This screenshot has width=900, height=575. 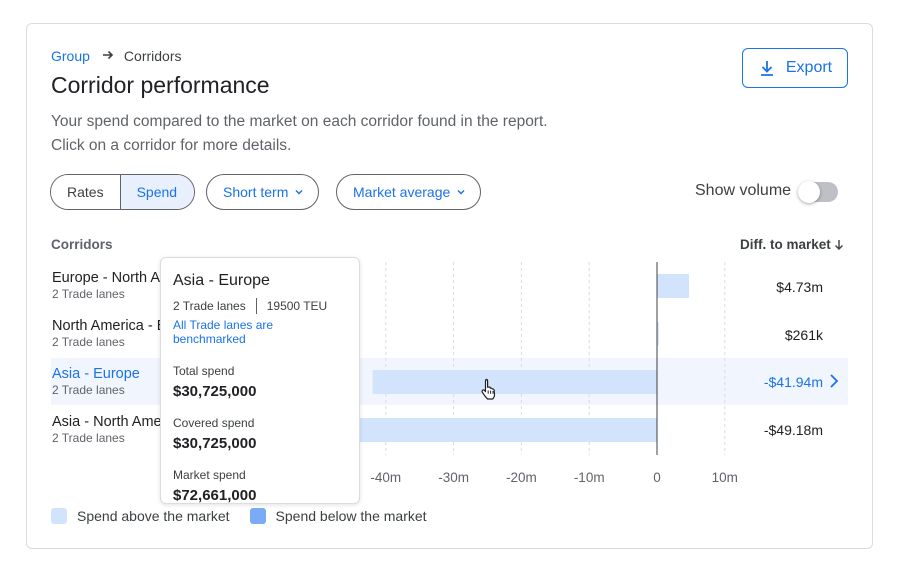 I want to click on segment-spend: Spend, so click(x=157, y=192).